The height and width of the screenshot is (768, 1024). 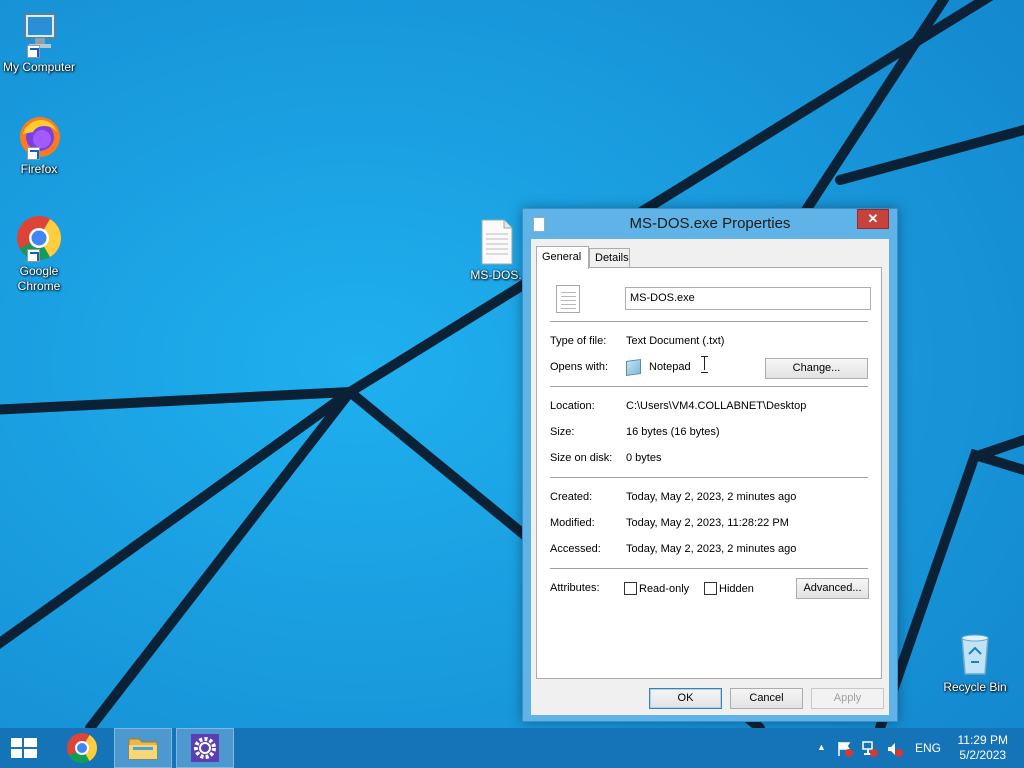 I want to click on windows-logo-icon, so click(x=24, y=748).